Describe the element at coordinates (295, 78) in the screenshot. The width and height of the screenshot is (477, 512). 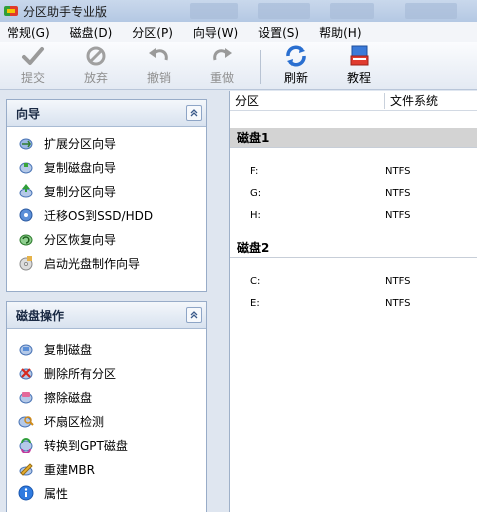
I see `refresh-label: 刷新` at that location.